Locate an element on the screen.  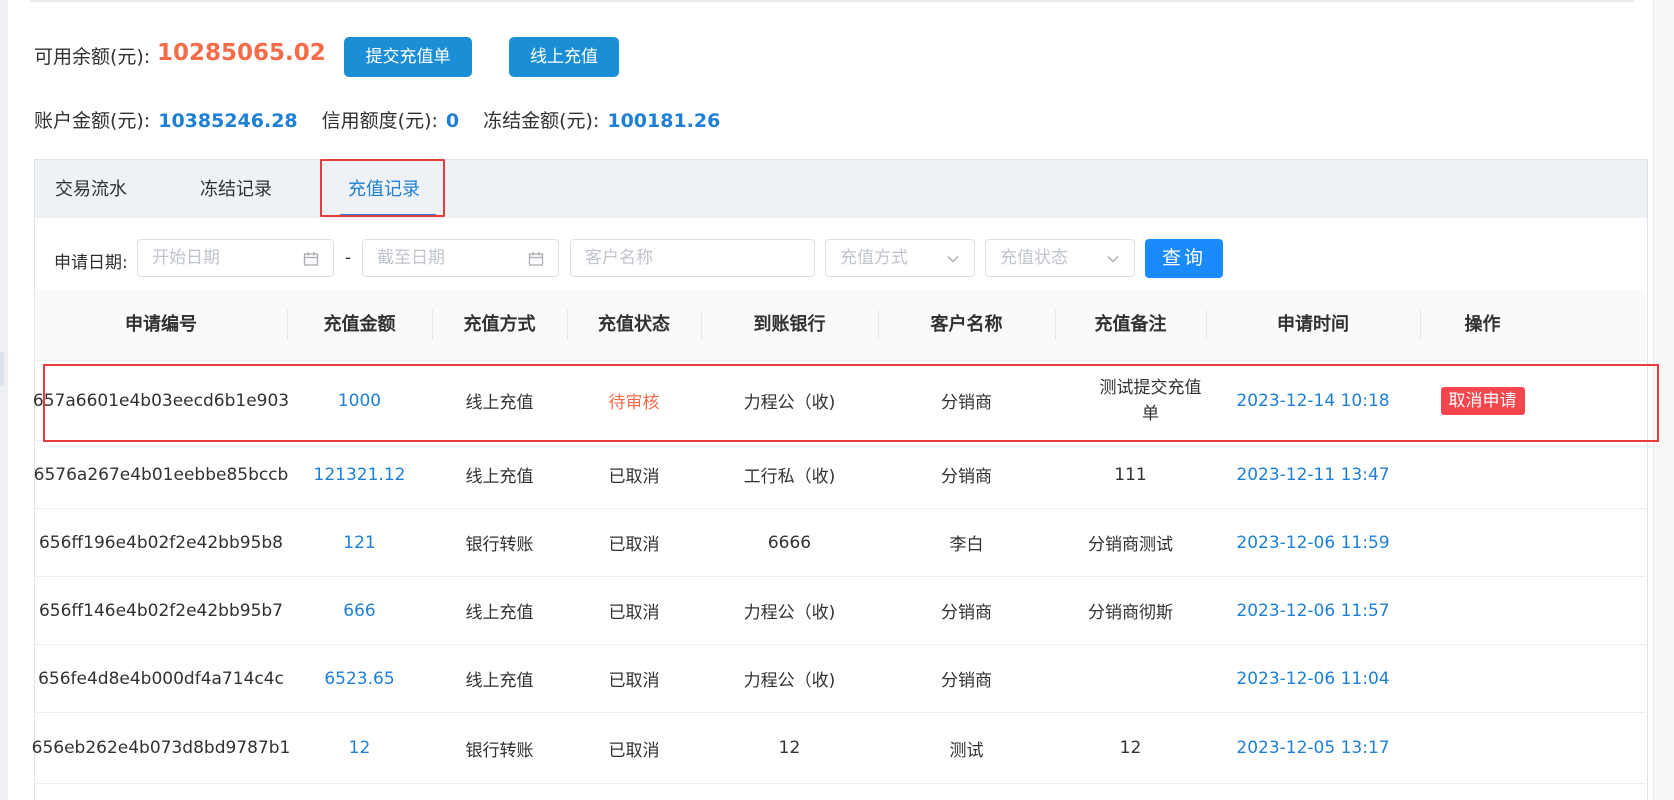
apply-date-label: 申请日期: is located at coordinates (91, 263).